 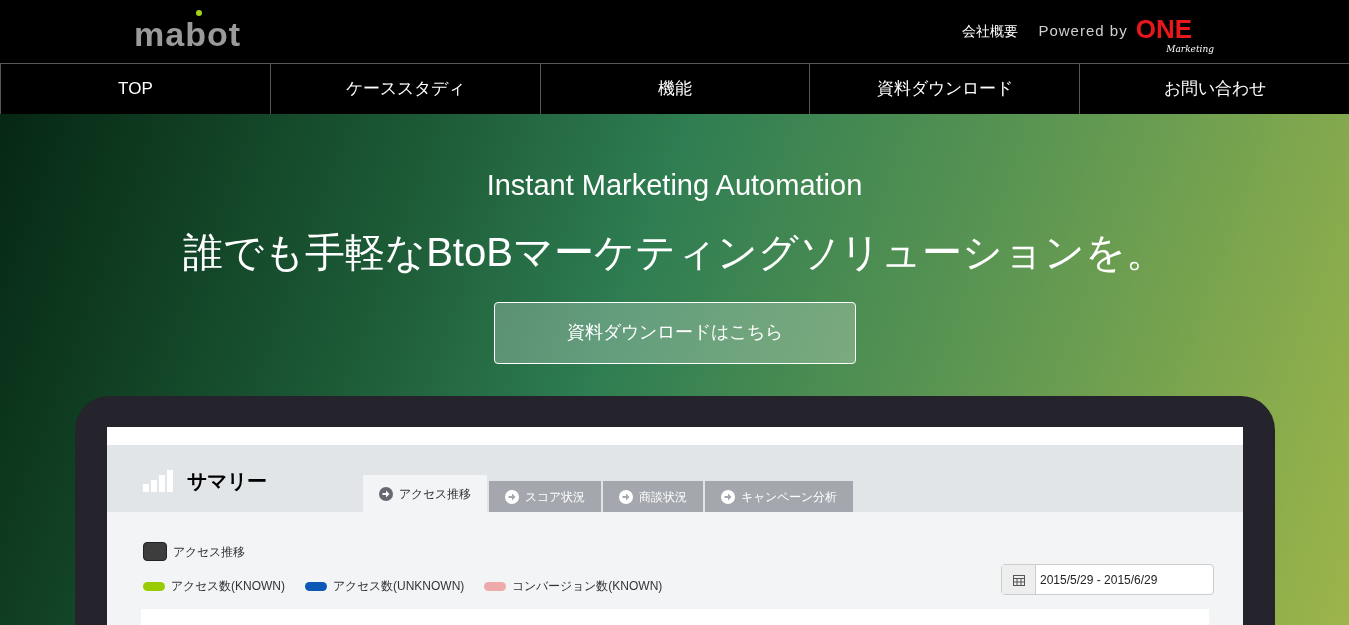 What do you see at coordinates (674, 185) in the screenshot?
I see `hero-subtitle: Instant Marketing Automation` at bounding box center [674, 185].